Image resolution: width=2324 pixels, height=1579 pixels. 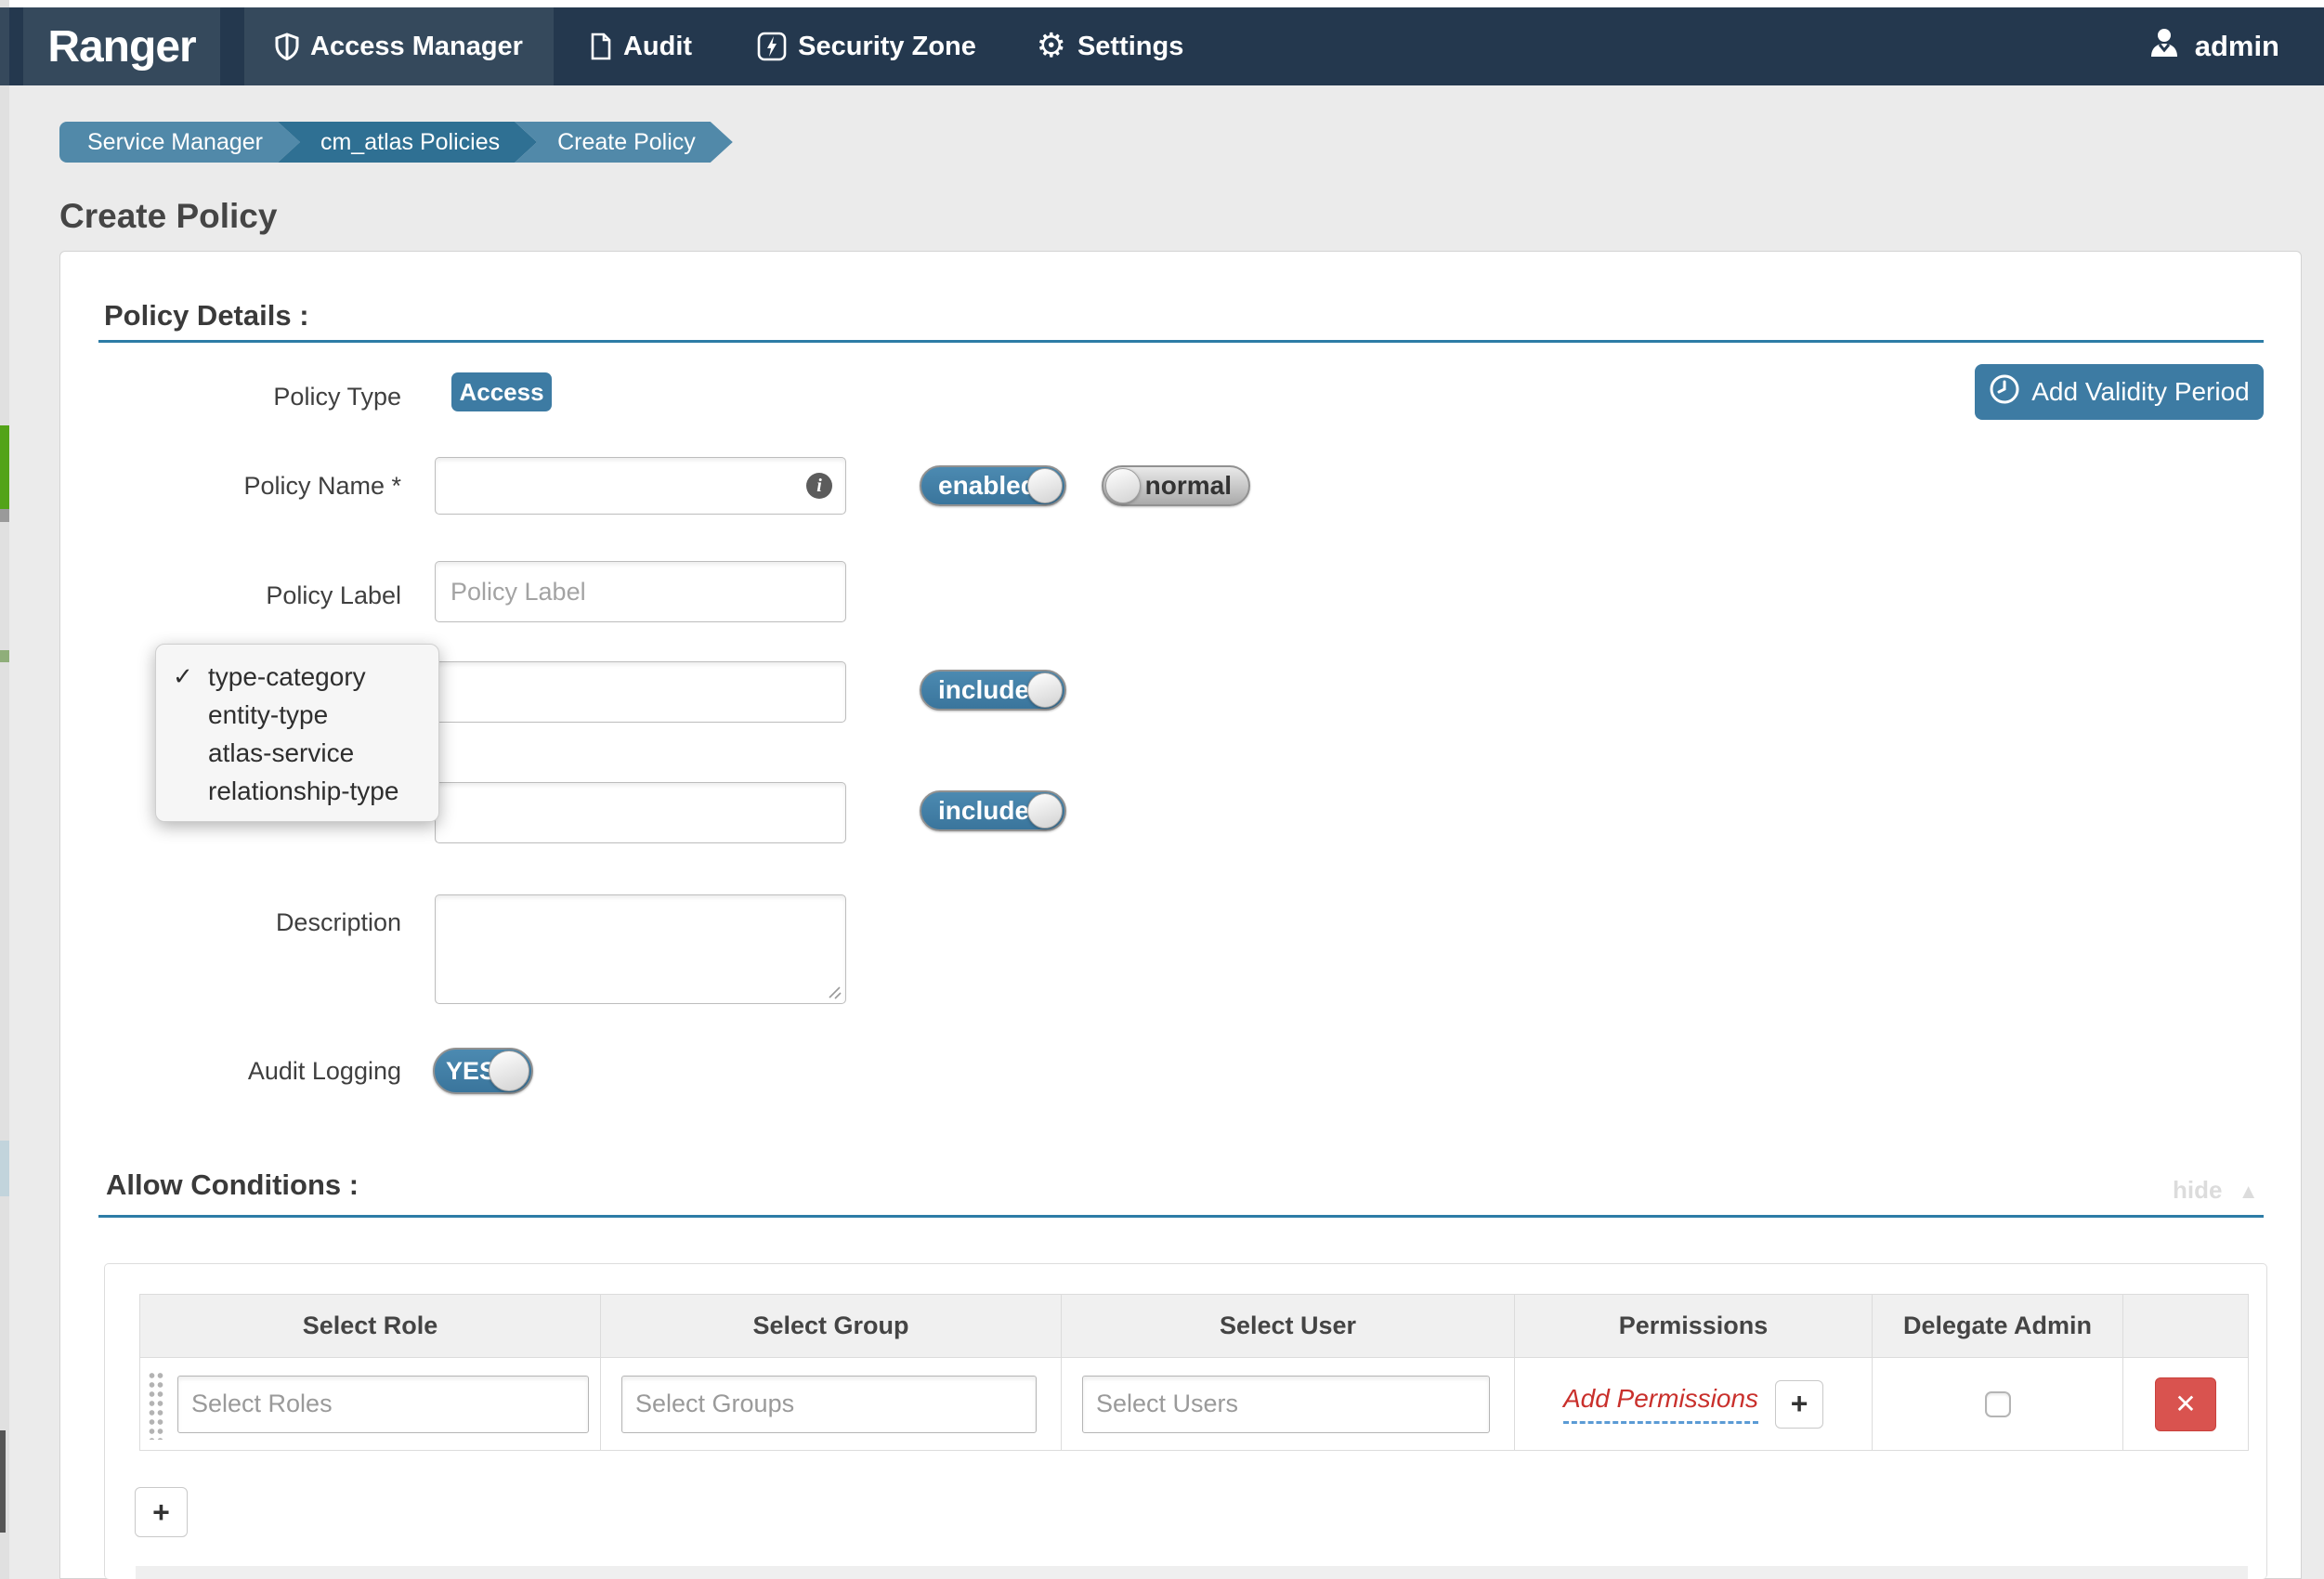 I want to click on select-roles-input, so click(x=383, y=1404).